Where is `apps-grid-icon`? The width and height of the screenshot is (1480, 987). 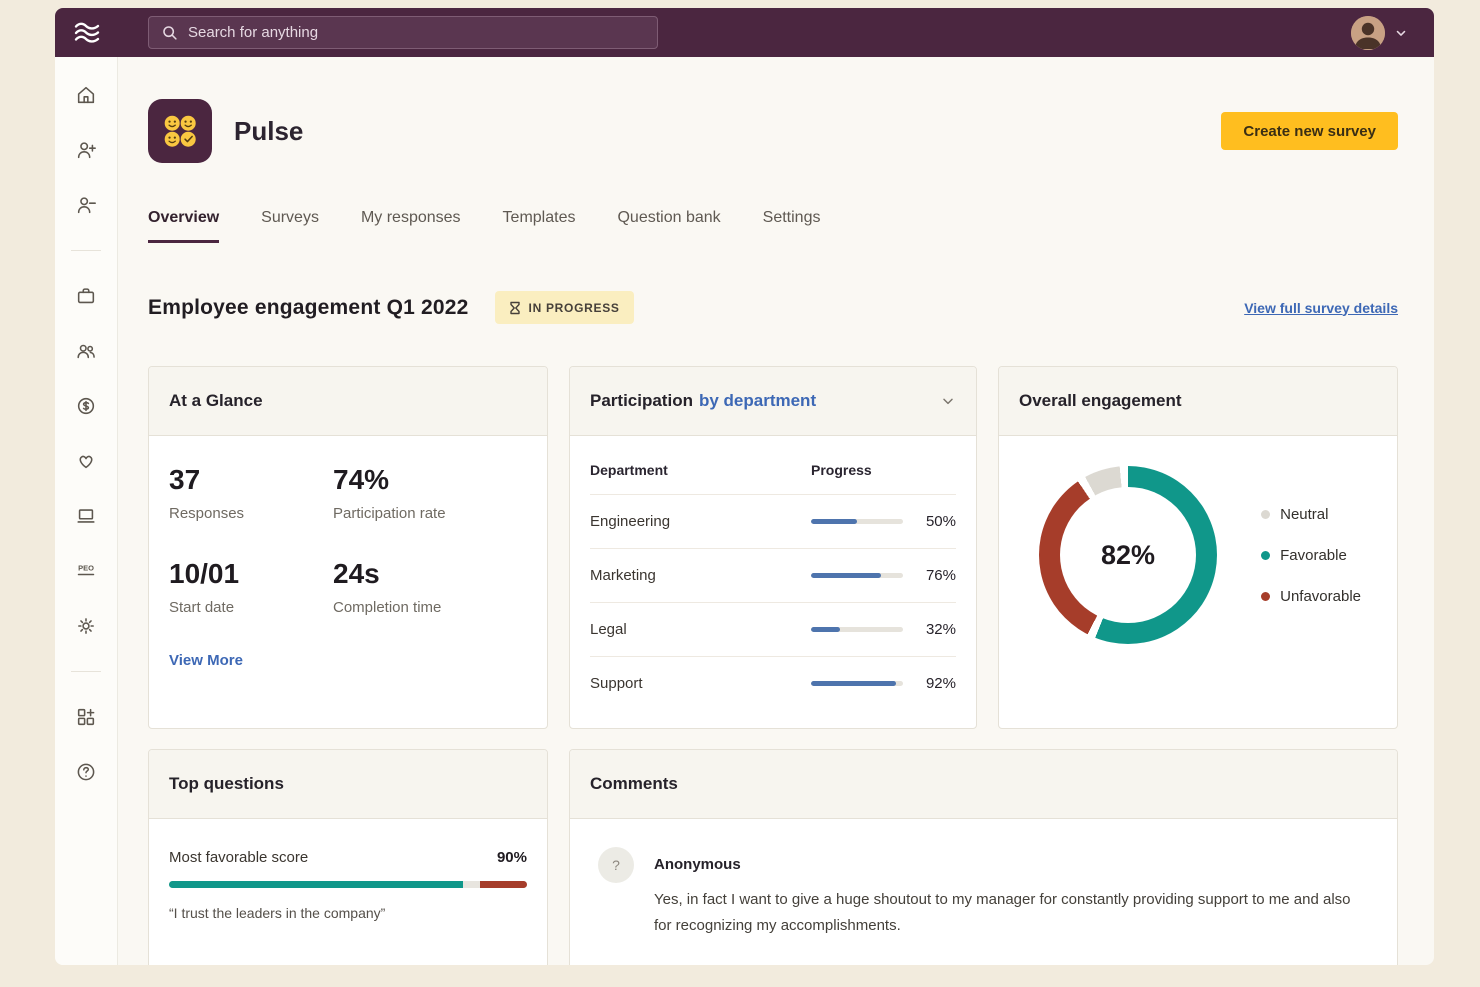 apps-grid-icon is located at coordinates (86, 717).